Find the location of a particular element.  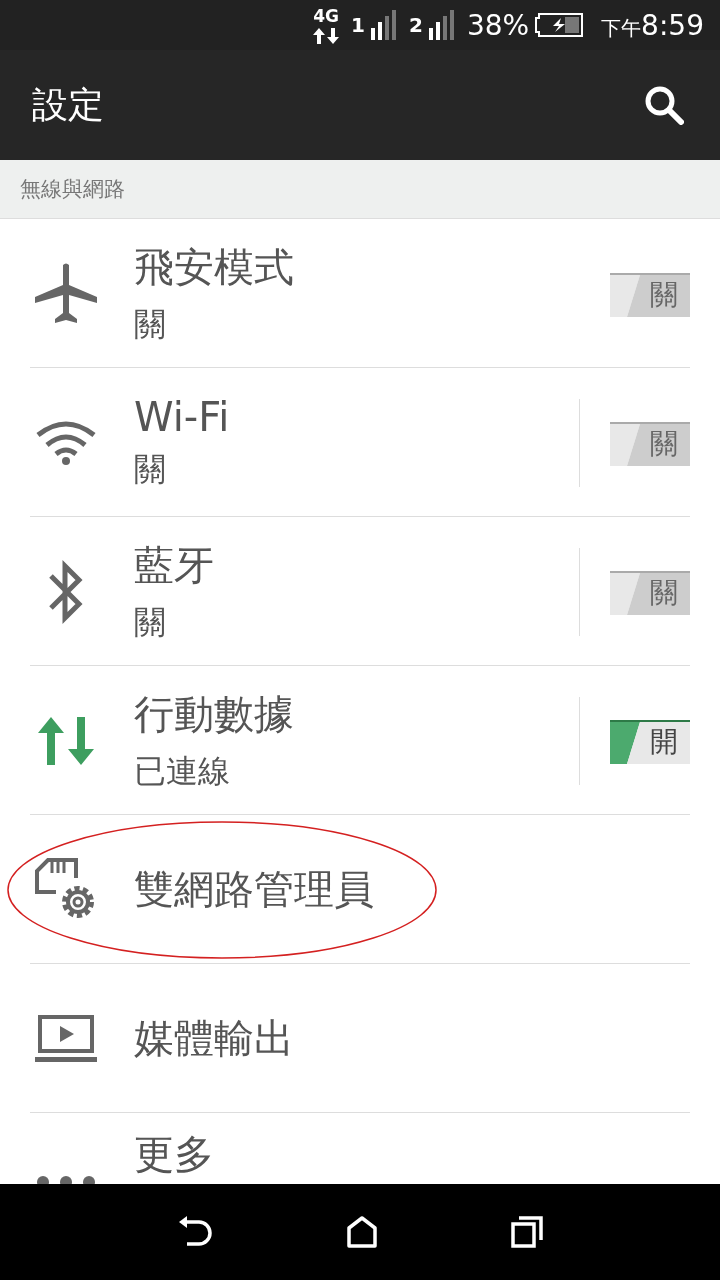

battery-percent: 38% is located at coordinates (498, 25).